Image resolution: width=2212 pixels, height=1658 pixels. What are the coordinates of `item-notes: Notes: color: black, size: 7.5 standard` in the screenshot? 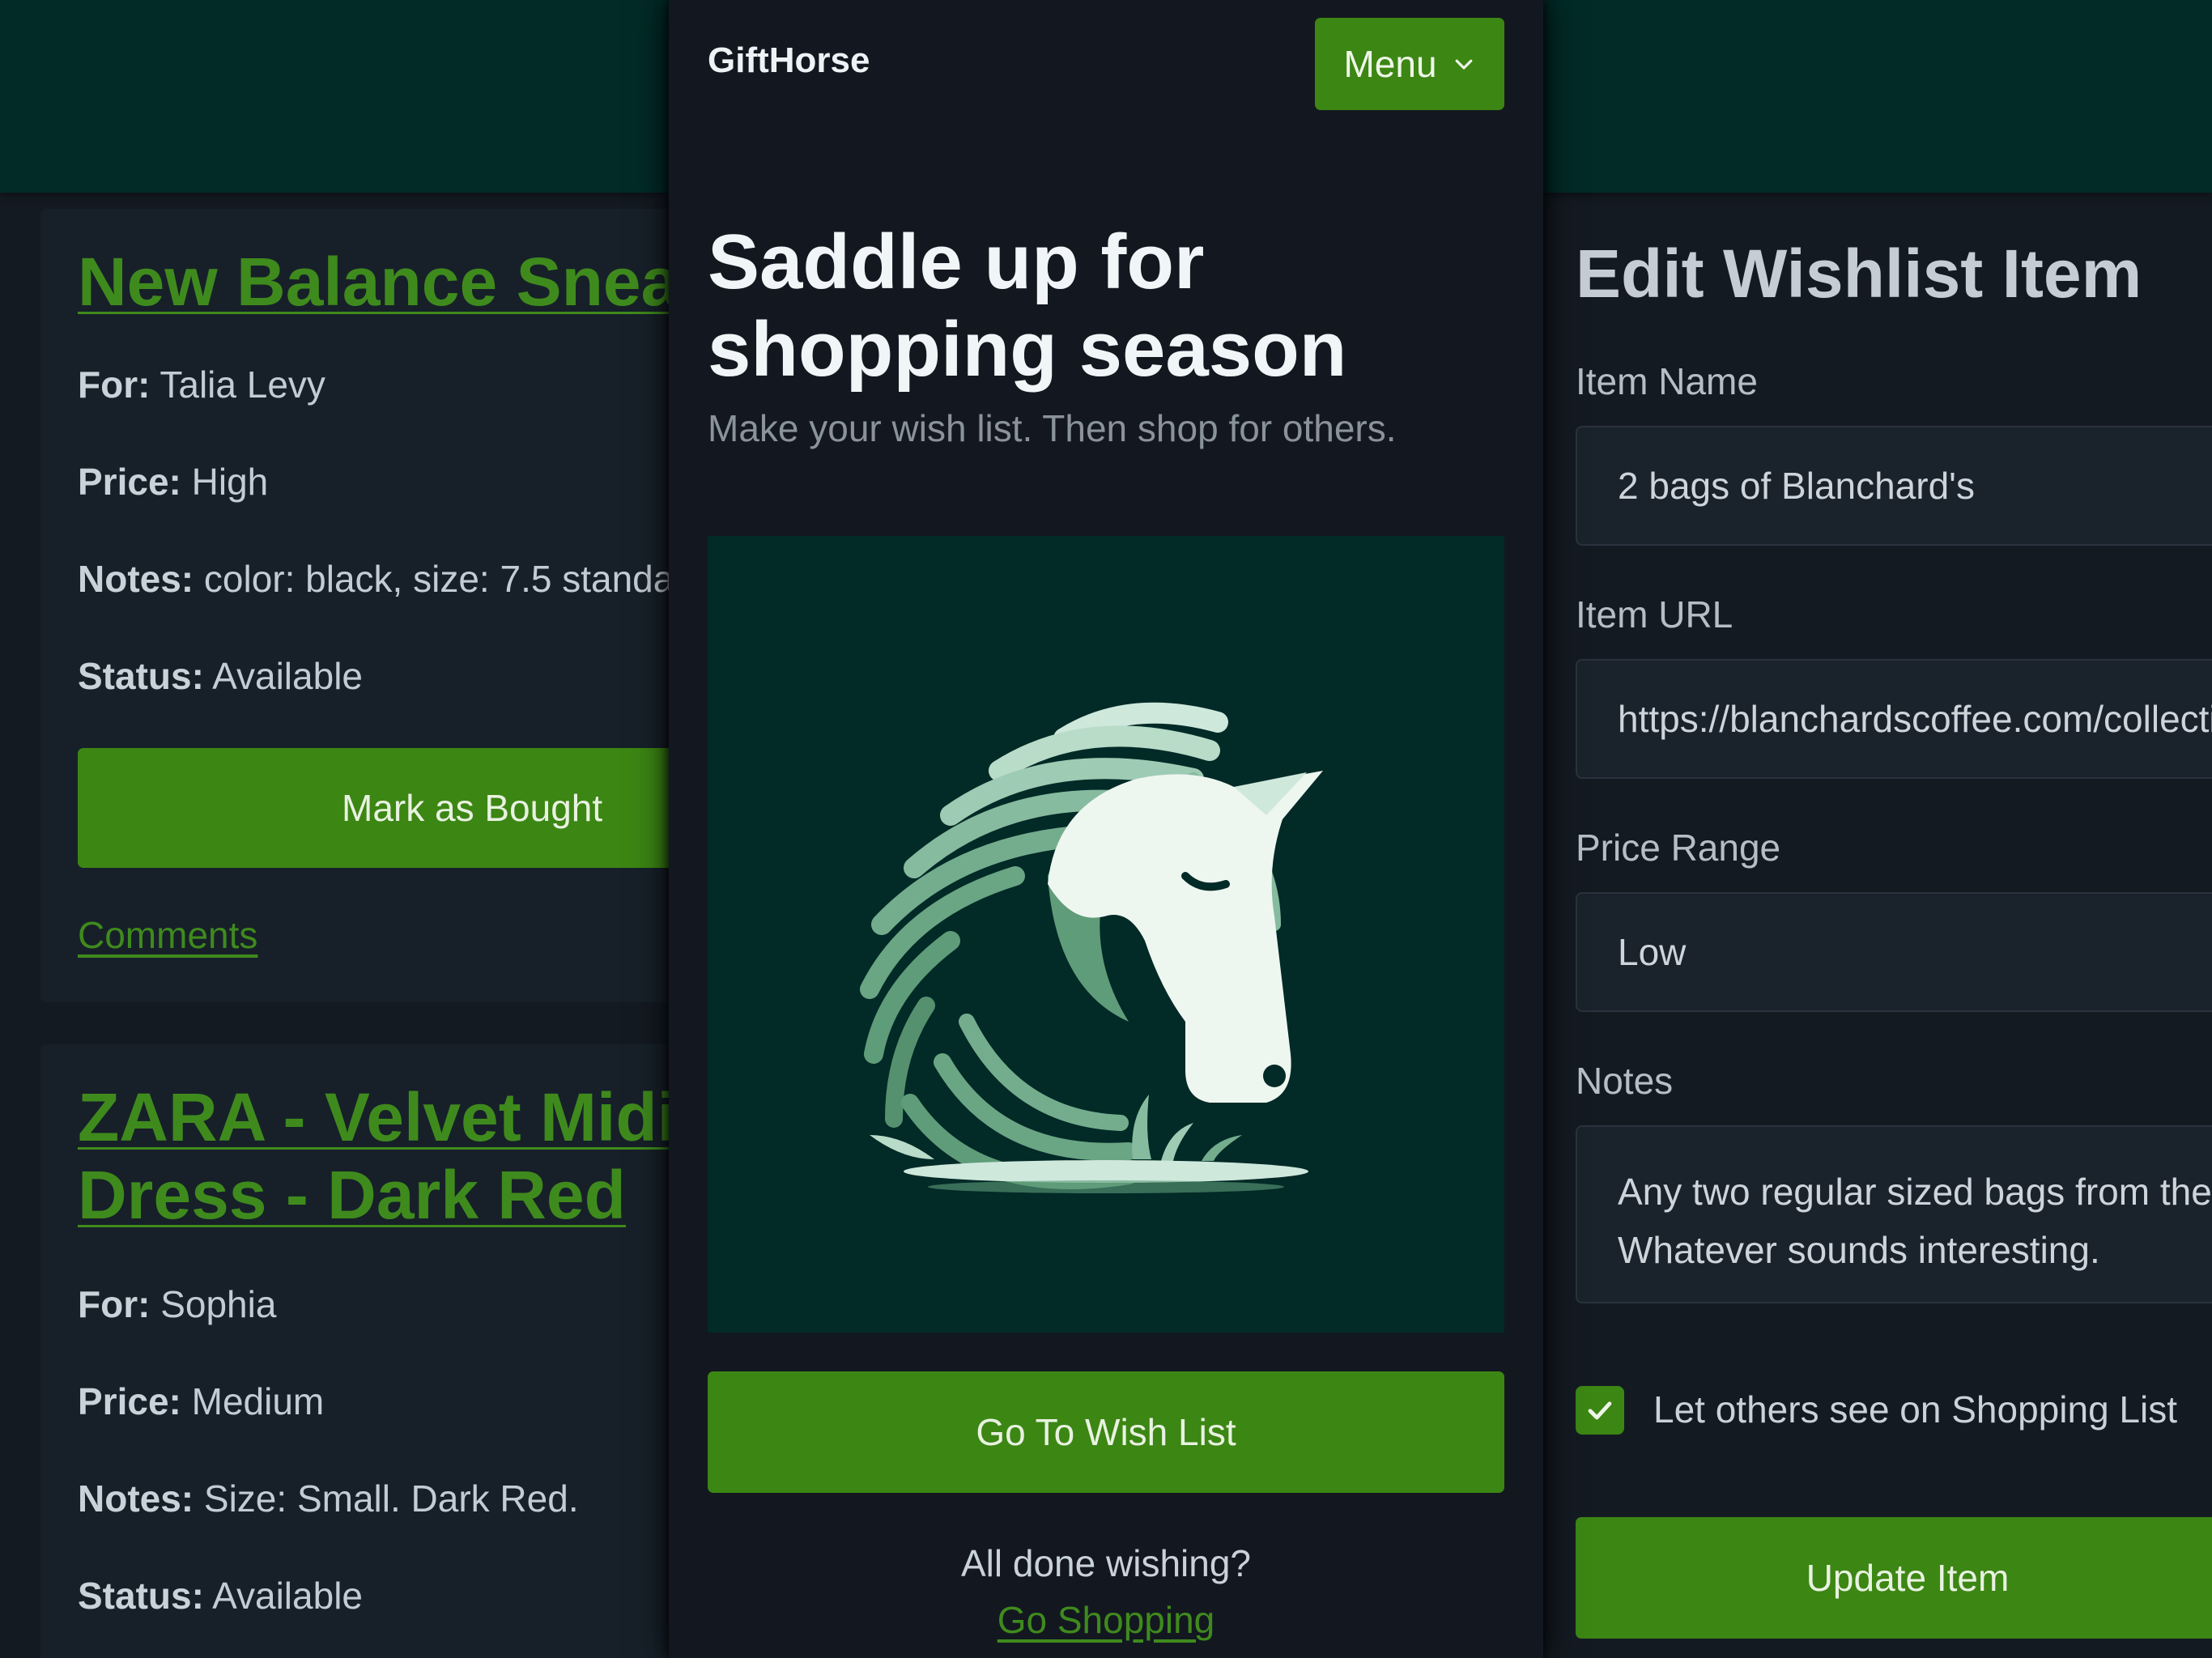 It's located at (374, 579).